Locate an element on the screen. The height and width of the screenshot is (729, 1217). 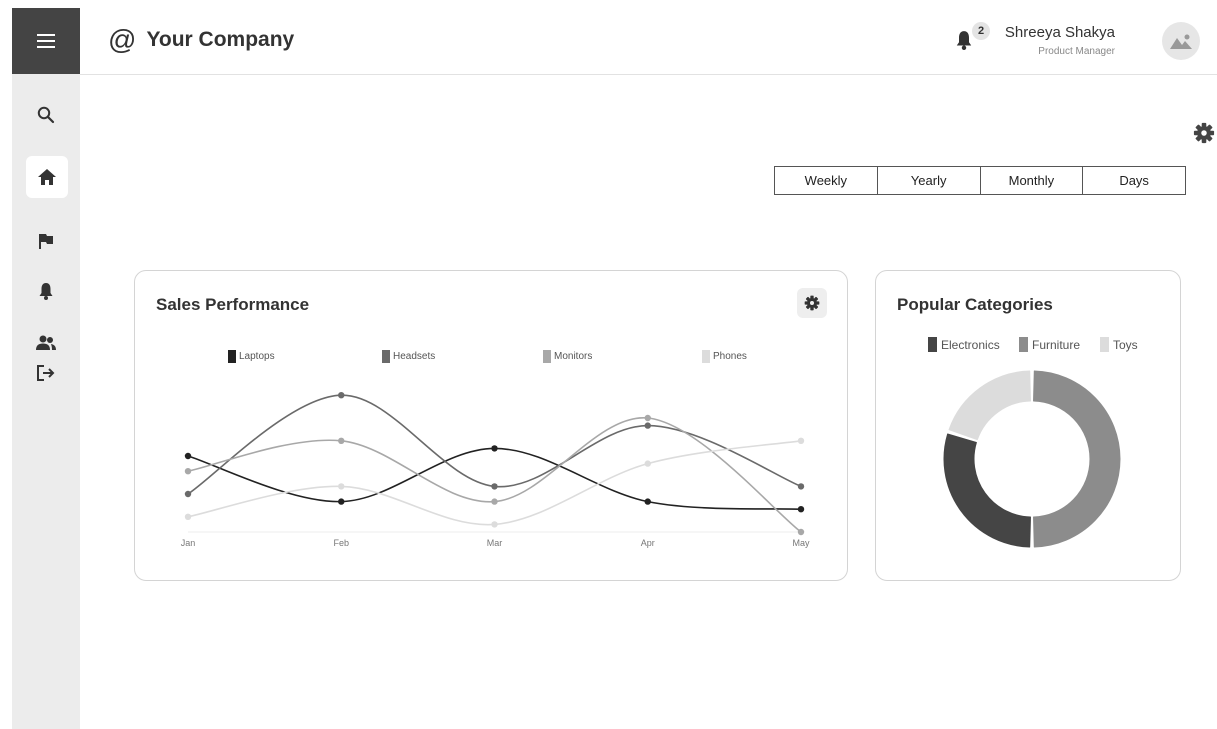
donut-slice-toys is located at coordinates (989, 405).